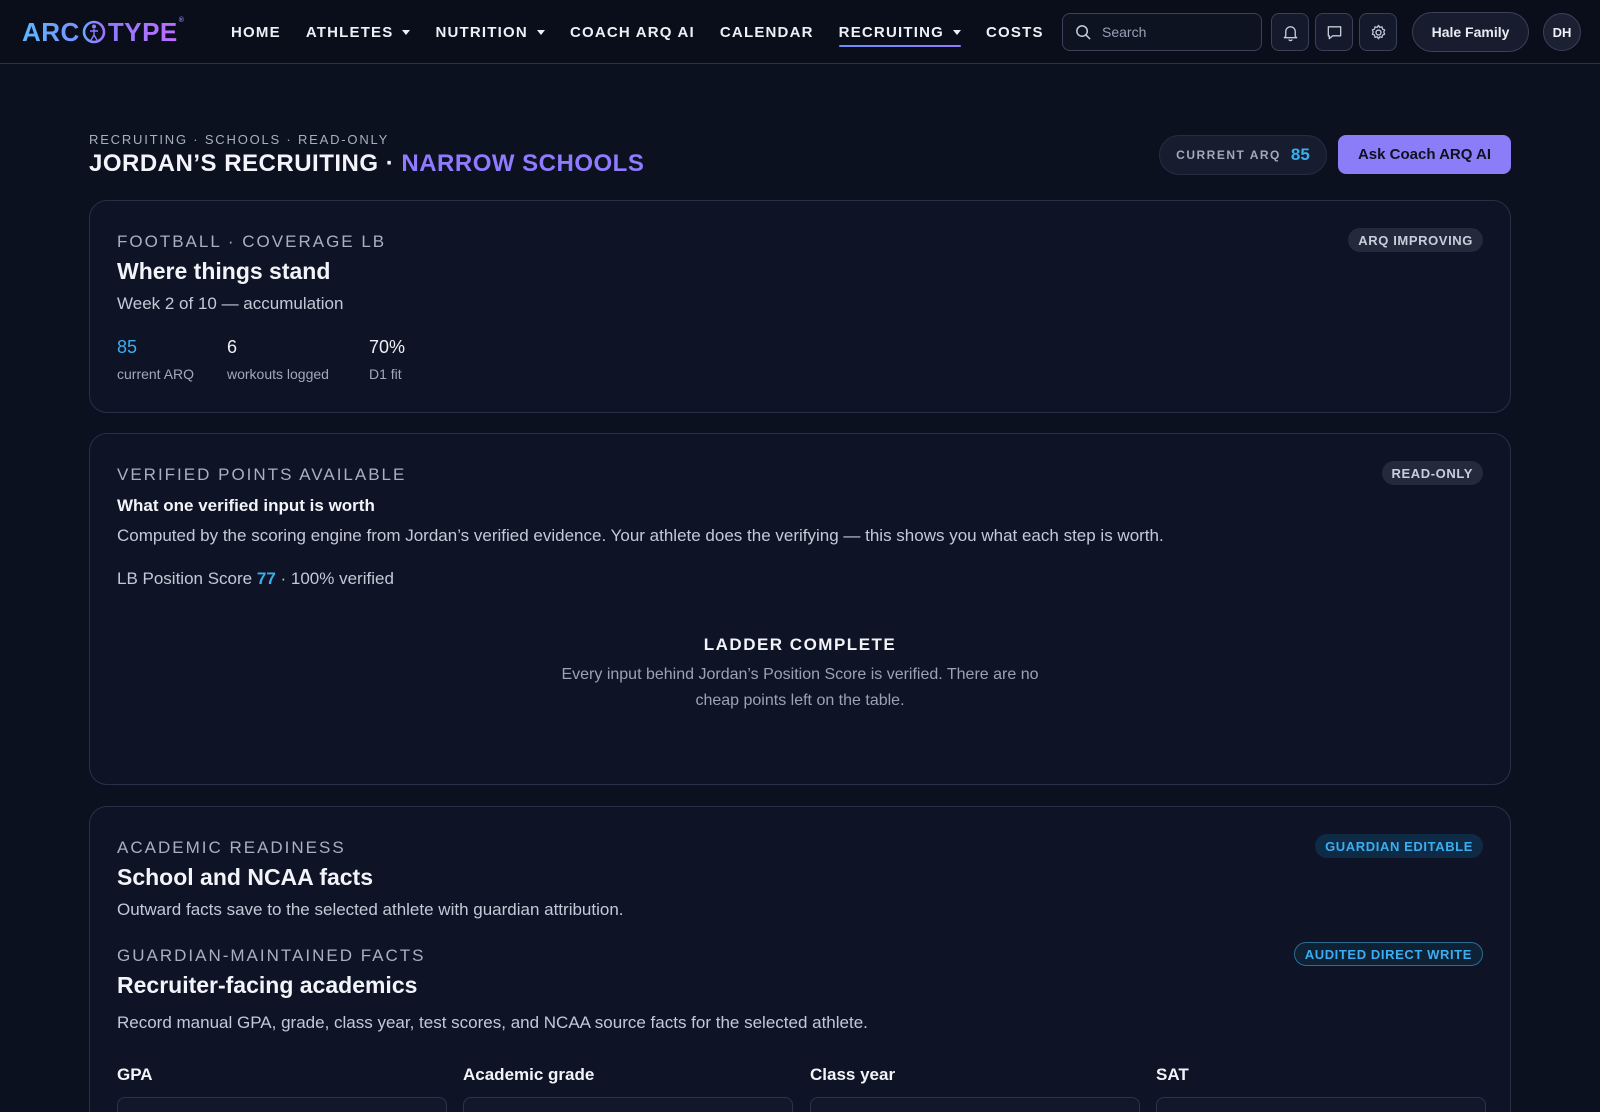  I want to click on current-arq-pill: CURRENT ARQ 85, so click(1243, 155).